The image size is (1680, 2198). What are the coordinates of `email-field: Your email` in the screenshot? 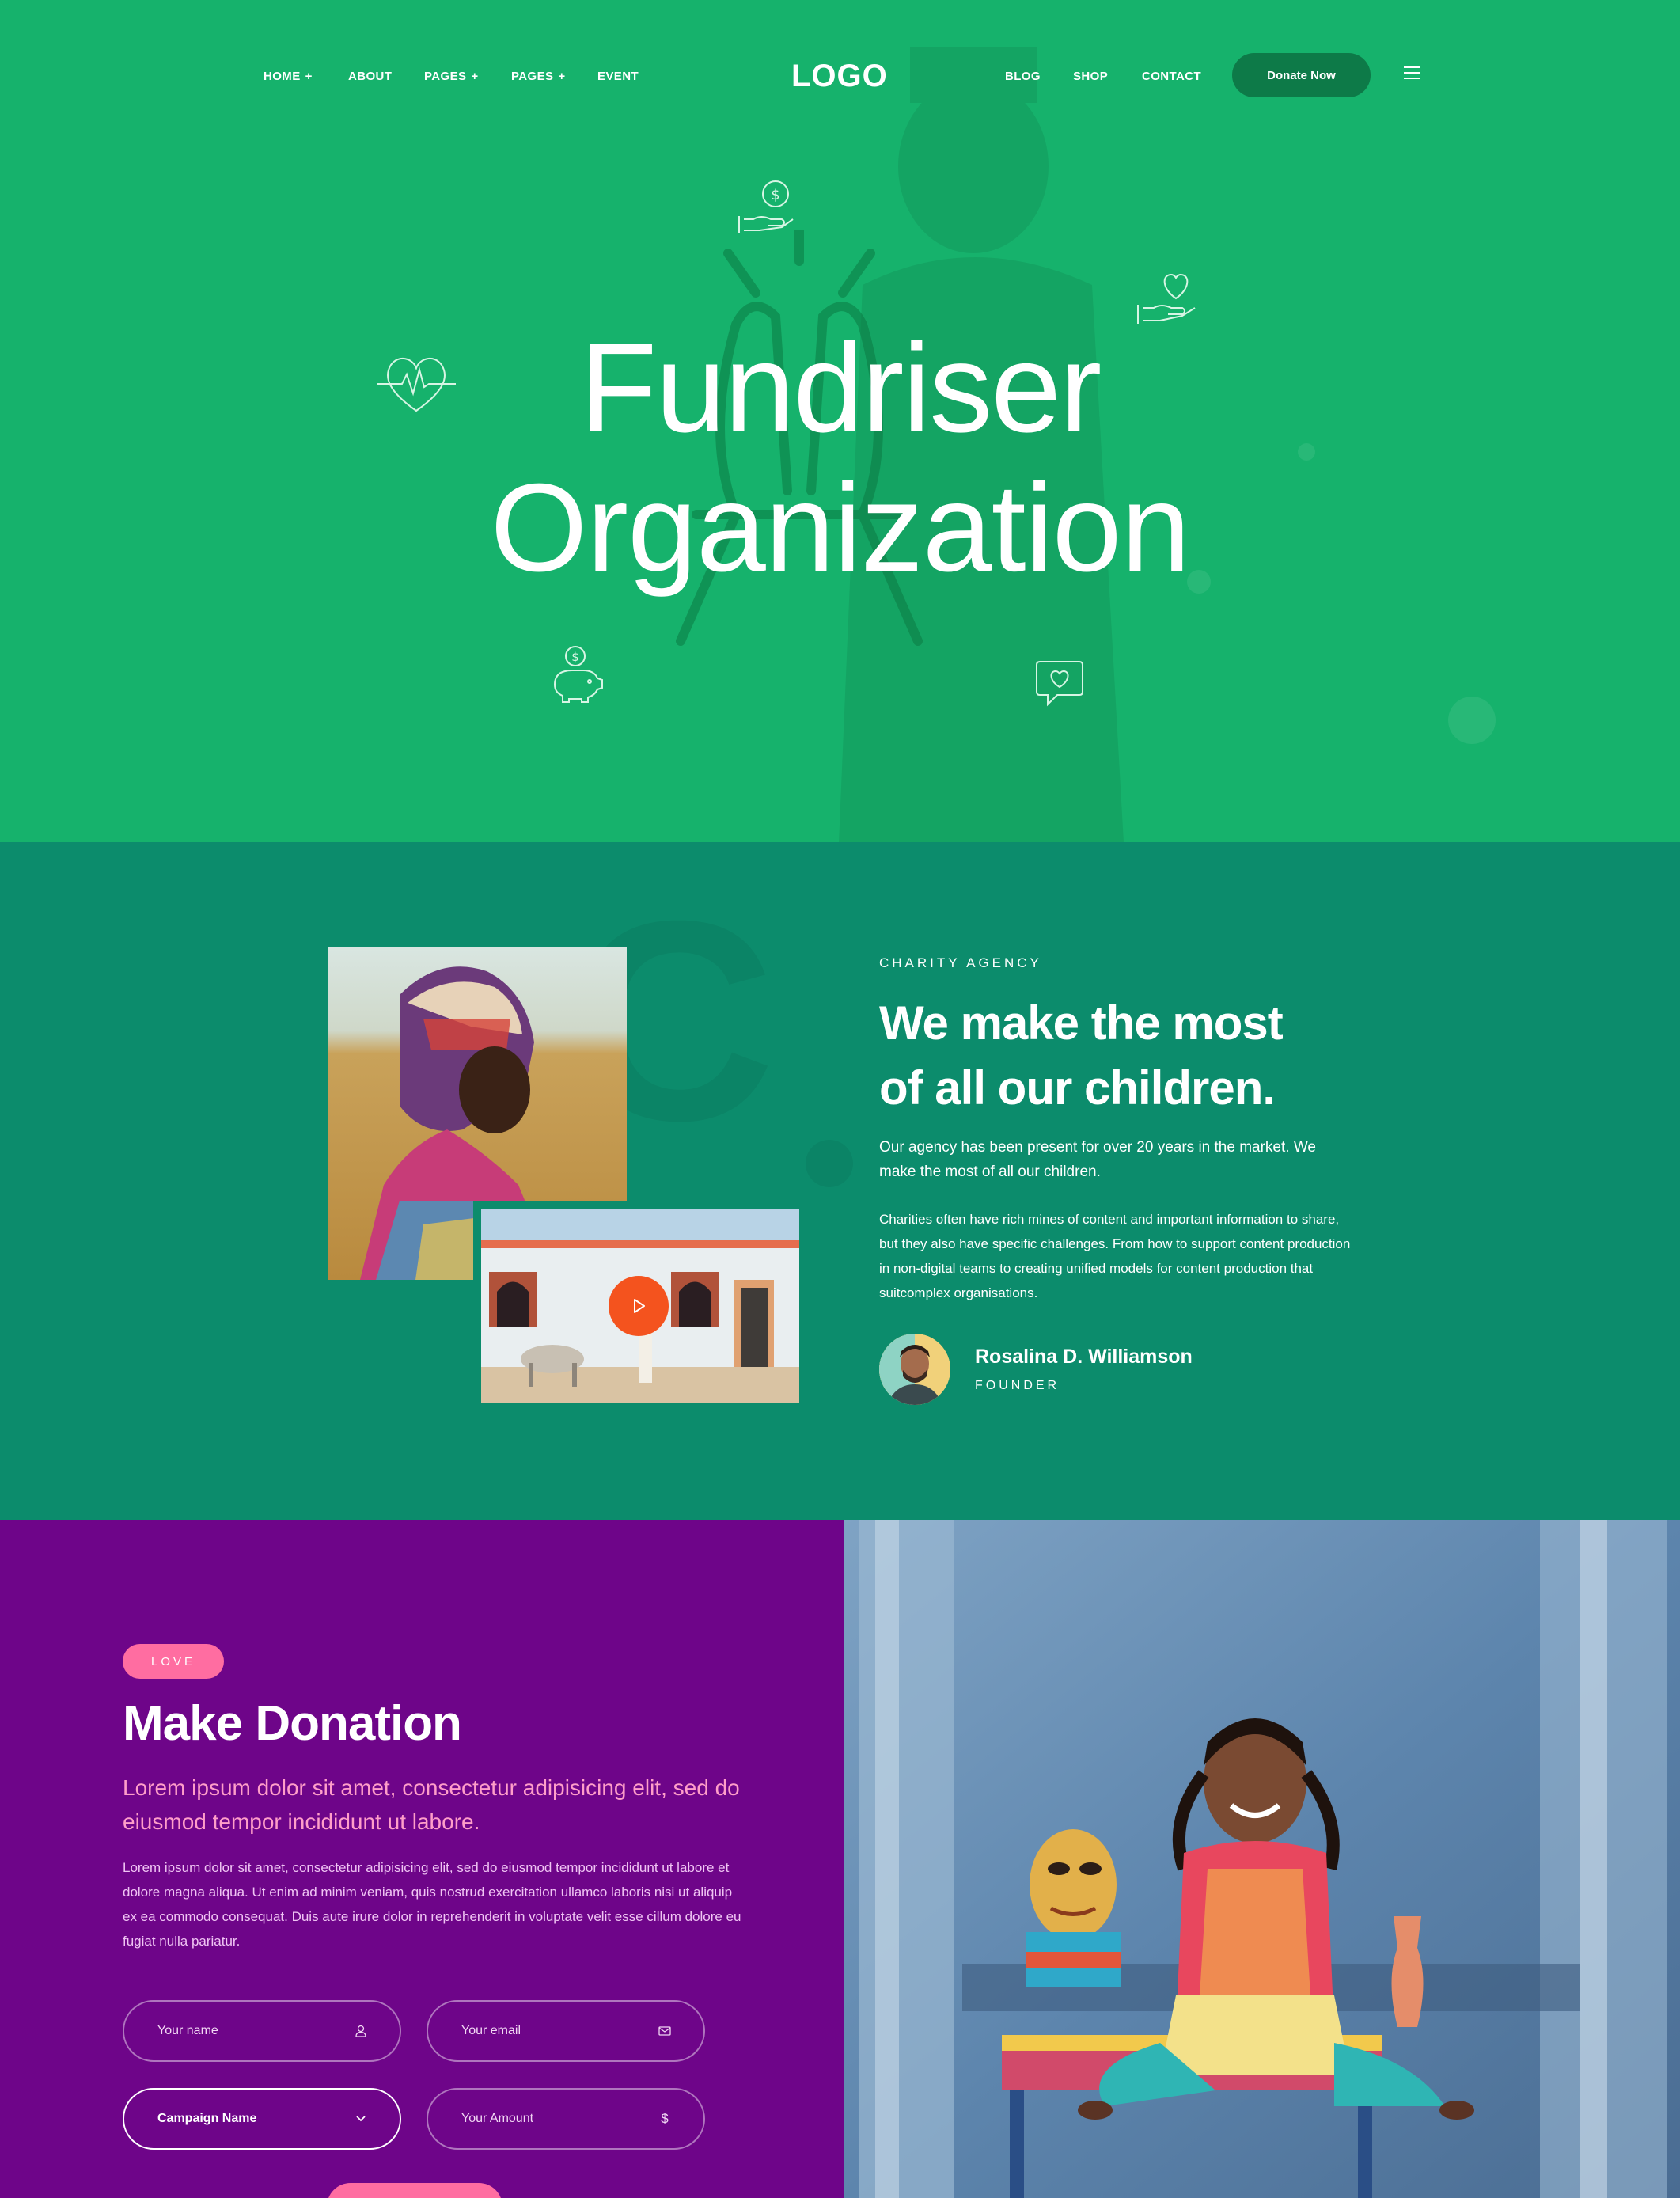 It's located at (566, 2031).